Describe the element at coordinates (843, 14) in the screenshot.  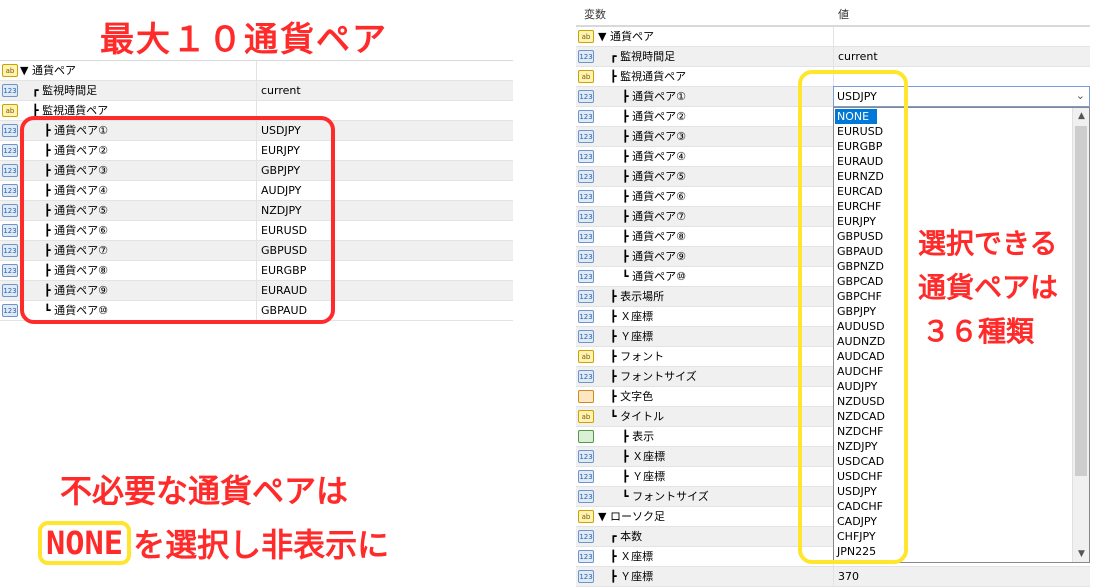
I see `header-value: 値` at that location.